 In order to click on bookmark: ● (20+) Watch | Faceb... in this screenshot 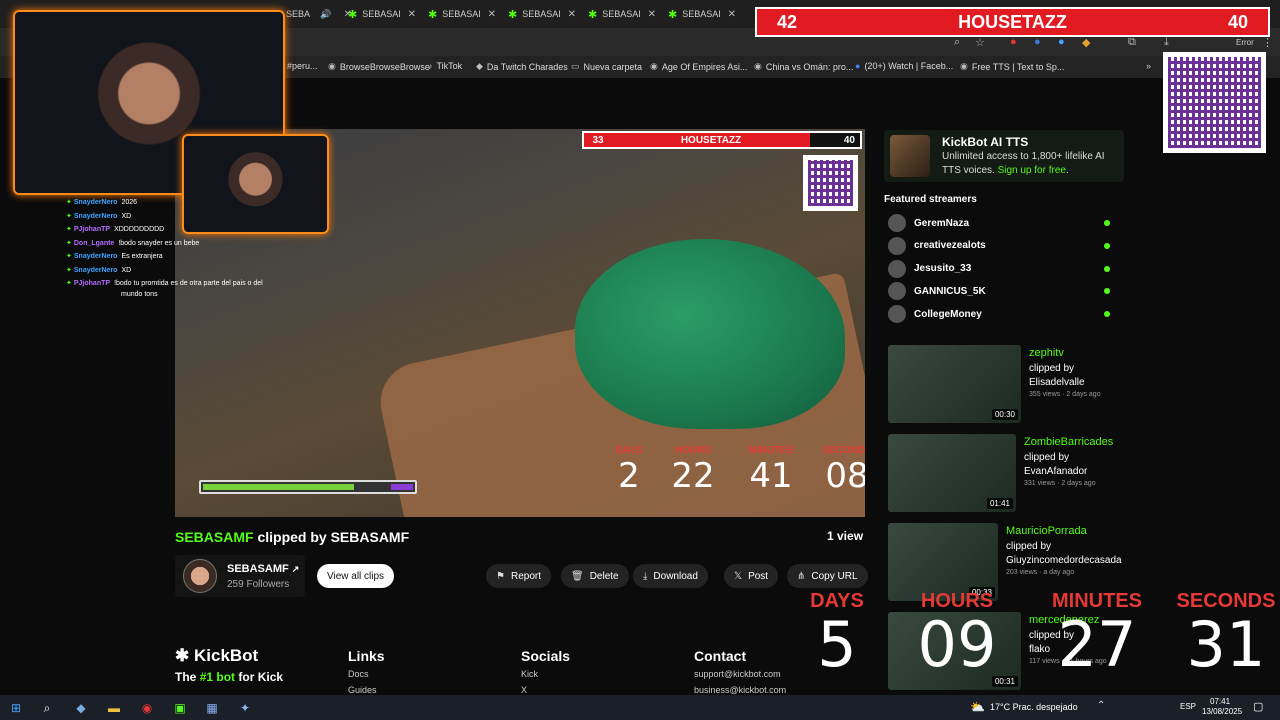, I will do `click(904, 66)`.